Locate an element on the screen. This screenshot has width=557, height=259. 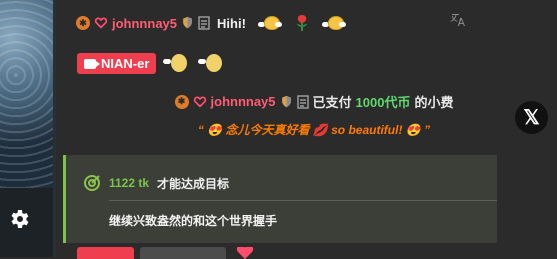
tip-username: johnnnay5 is located at coordinates (243, 101).